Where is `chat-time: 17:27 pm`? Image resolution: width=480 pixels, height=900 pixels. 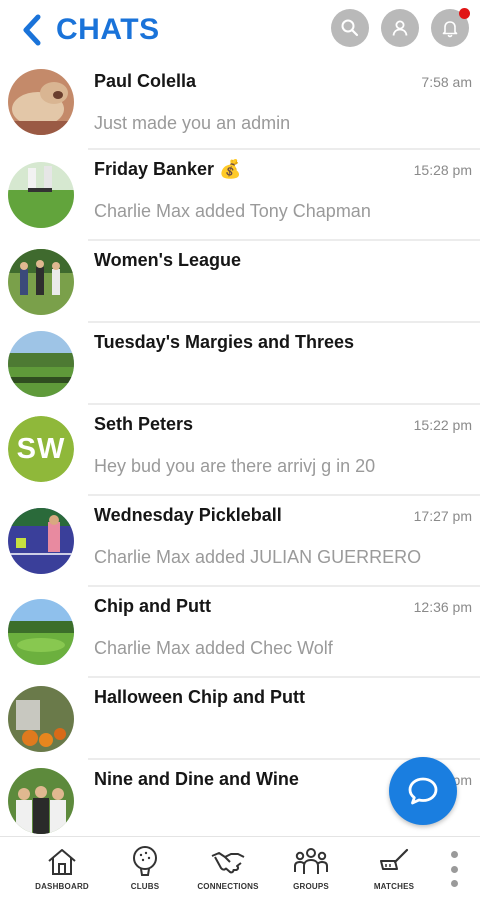 chat-time: 17:27 pm is located at coordinates (442, 516).